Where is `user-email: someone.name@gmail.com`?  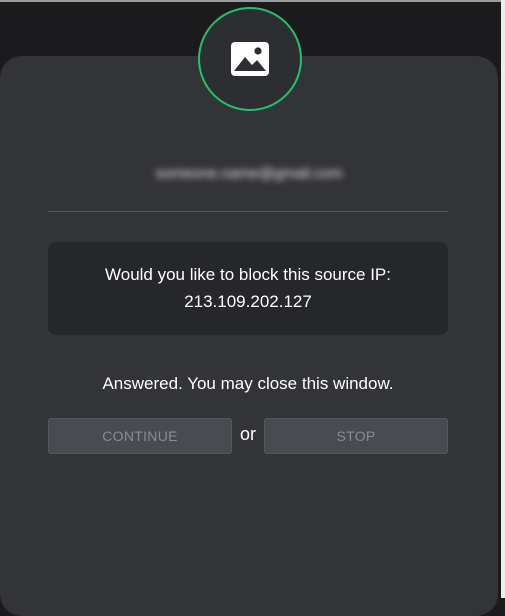
user-email: someone.name@gmail.com is located at coordinates (249, 173).